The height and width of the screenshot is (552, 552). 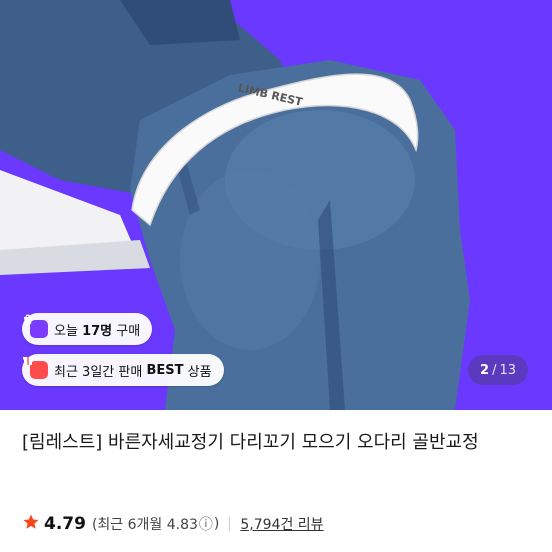 I want to click on best-seller-badge: 최근 3일간 판매 BEST 상품, so click(x=123, y=370).